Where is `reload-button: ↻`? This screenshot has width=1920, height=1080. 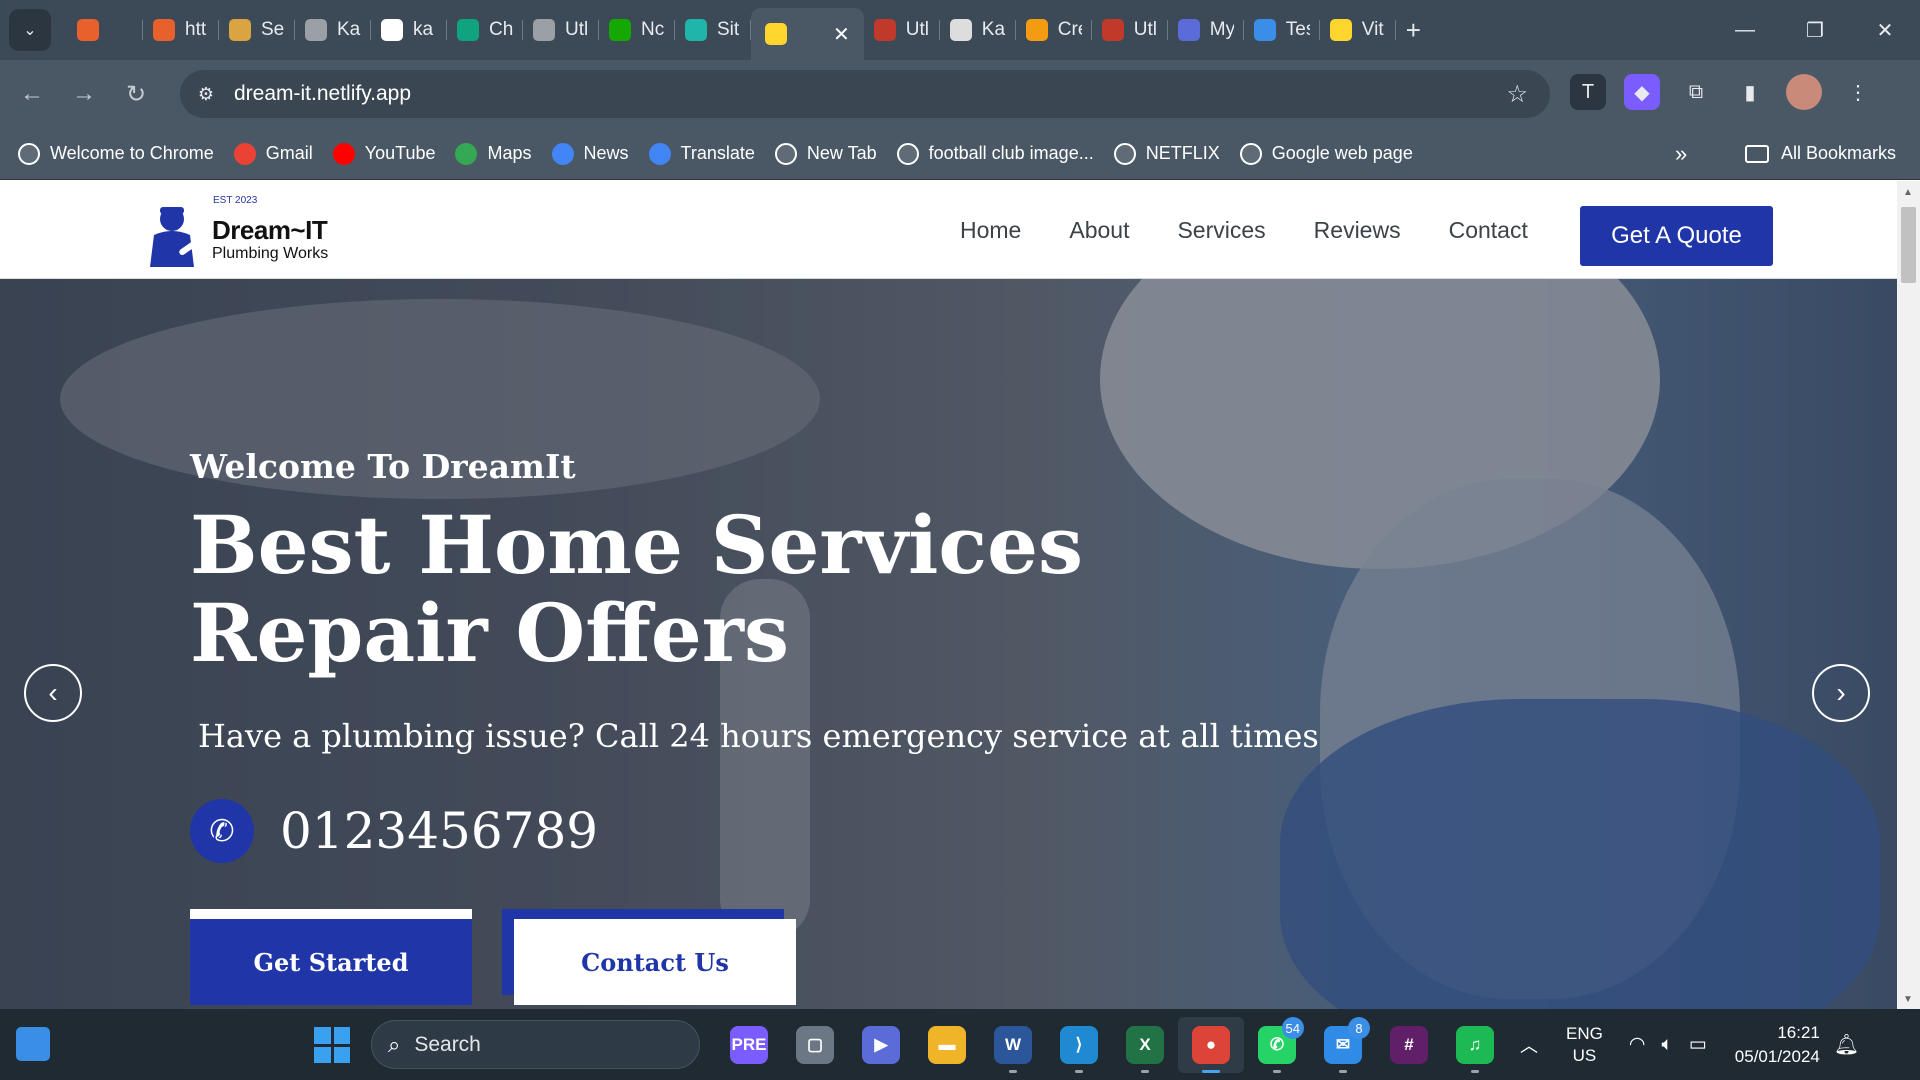 reload-button: ↻ is located at coordinates (136, 94).